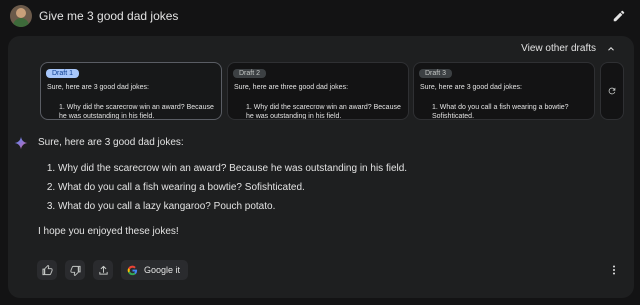  I want to click on share-icon, so click(103, 270).